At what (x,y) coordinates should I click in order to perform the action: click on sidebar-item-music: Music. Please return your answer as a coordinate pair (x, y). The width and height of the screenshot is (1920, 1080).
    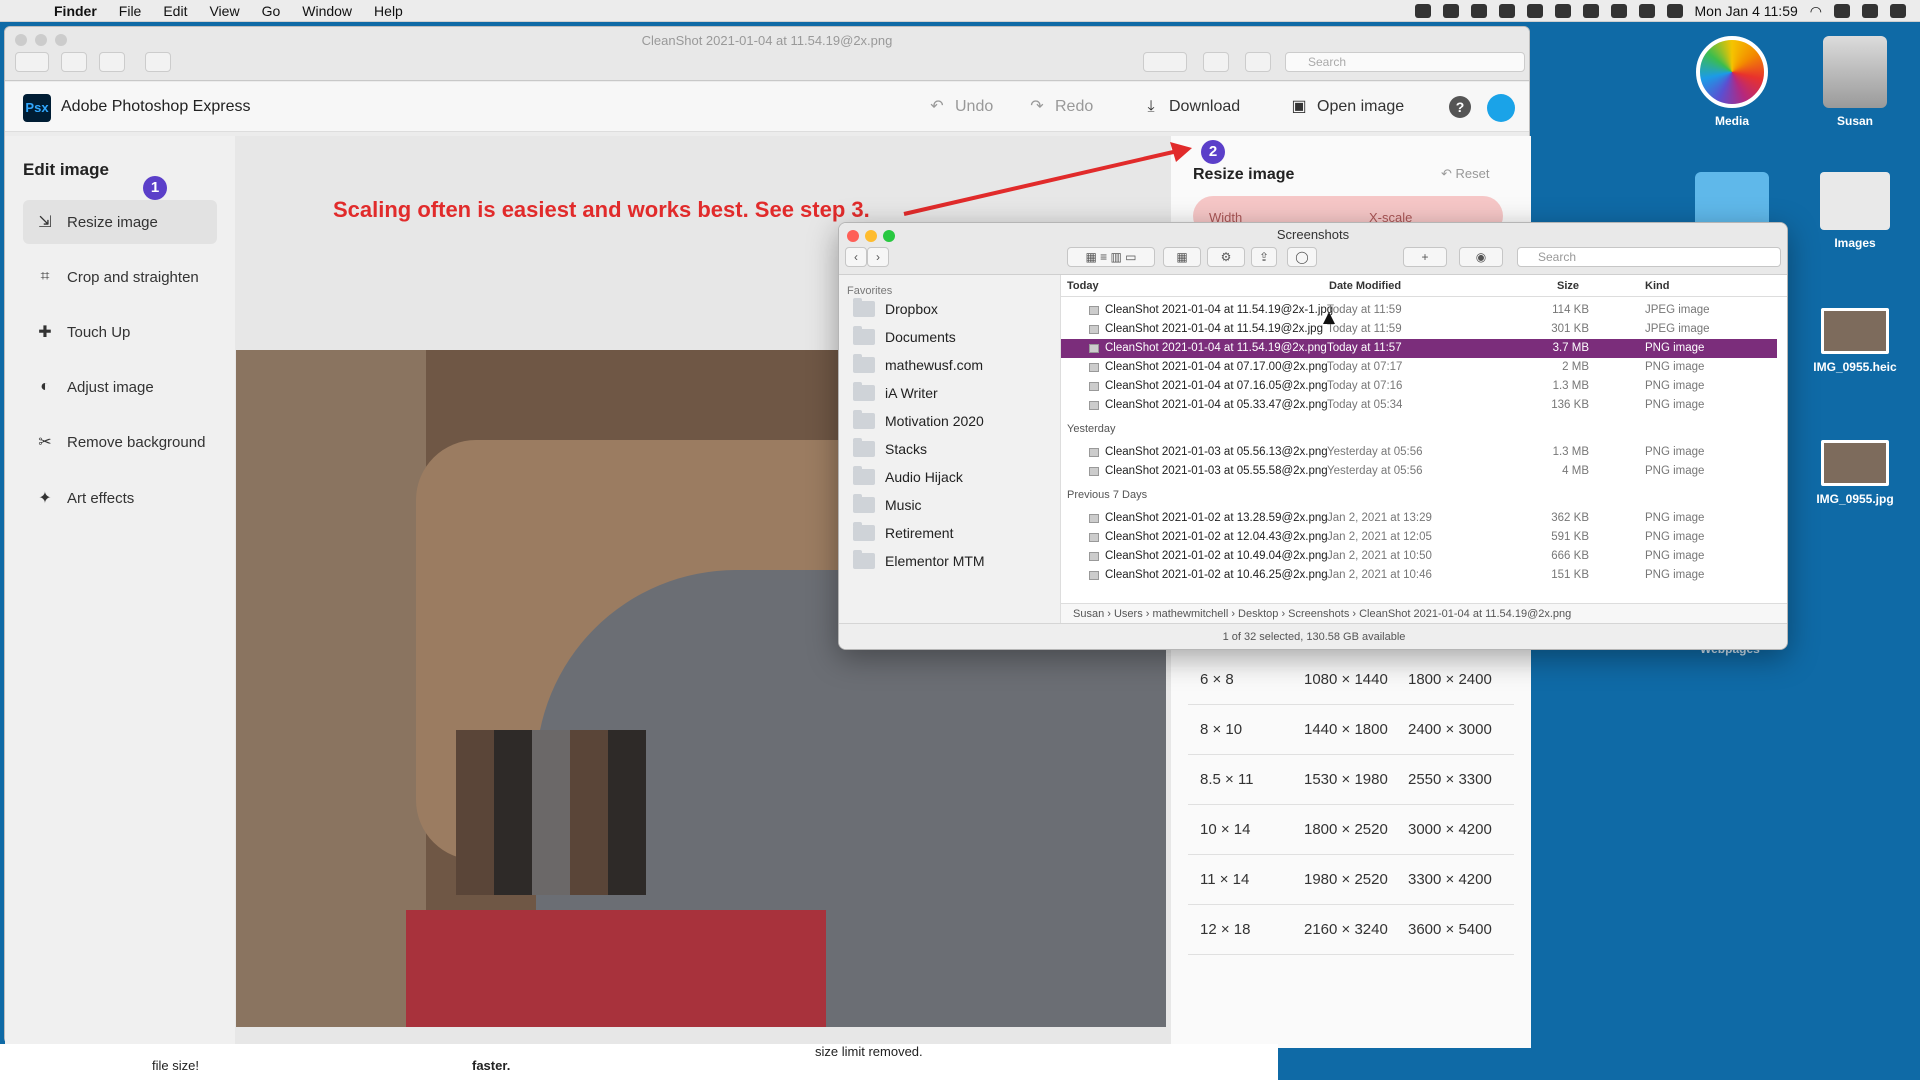
    Looking at the image, I should click on (948, 505).